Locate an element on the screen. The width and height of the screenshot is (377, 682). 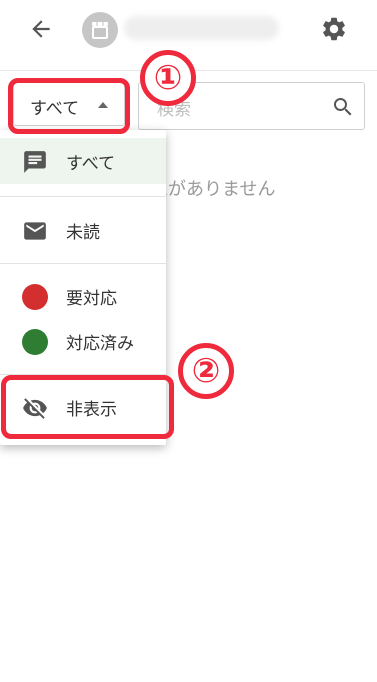
settings-button is located at coordinates (334, 29).